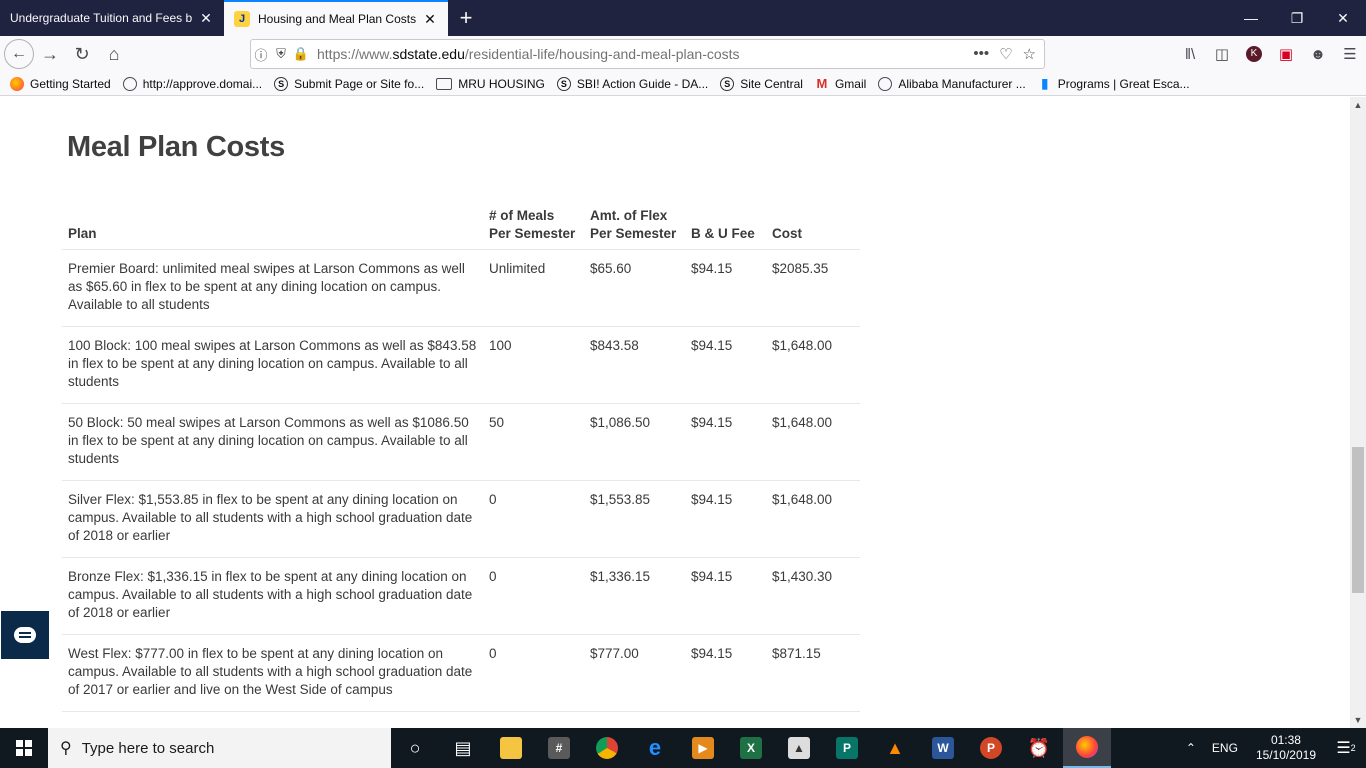 The image size is (1366, 768). What do you see at coordinates (703, 748) in the screenshot?
I see `media-player-icon: ▶` at bounding box center [703, 748].